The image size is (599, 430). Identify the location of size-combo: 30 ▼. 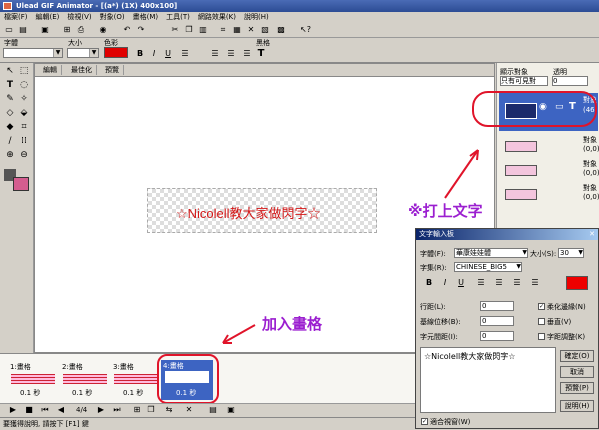
(571, 253).